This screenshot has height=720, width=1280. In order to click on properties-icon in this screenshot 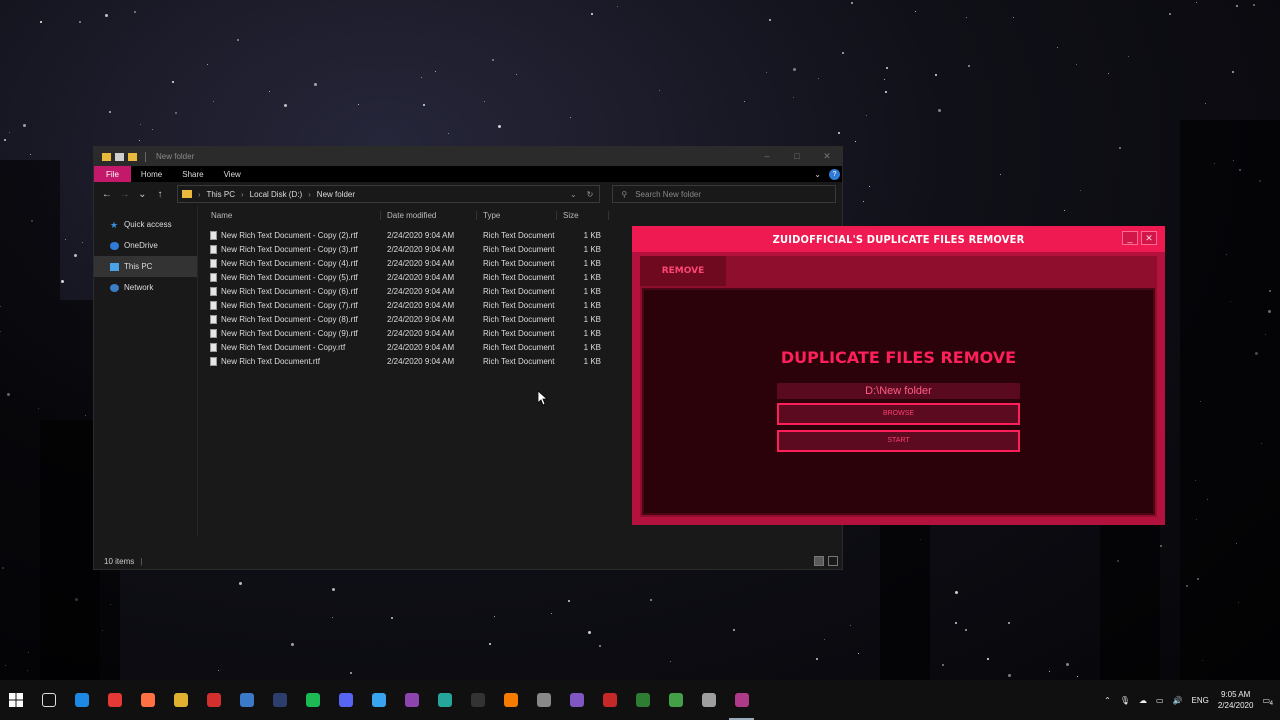, I will do `click(119, 156)`.